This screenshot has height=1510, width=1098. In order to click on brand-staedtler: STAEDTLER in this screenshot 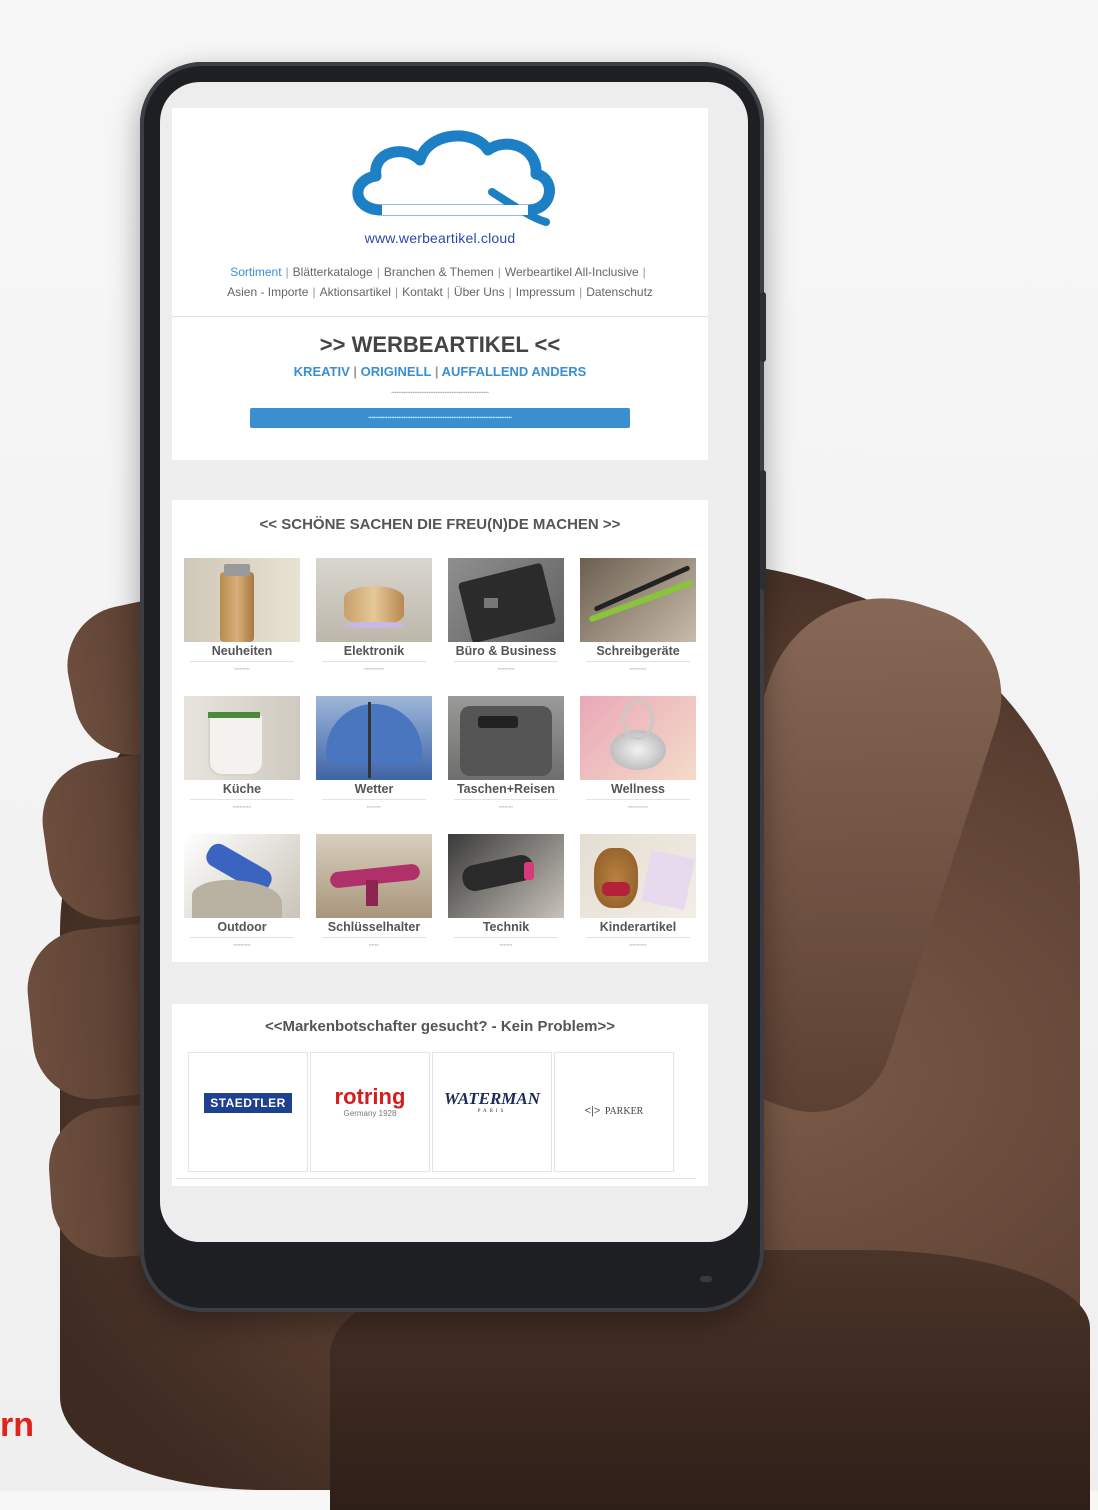, I will do `click(248, 1112)`.